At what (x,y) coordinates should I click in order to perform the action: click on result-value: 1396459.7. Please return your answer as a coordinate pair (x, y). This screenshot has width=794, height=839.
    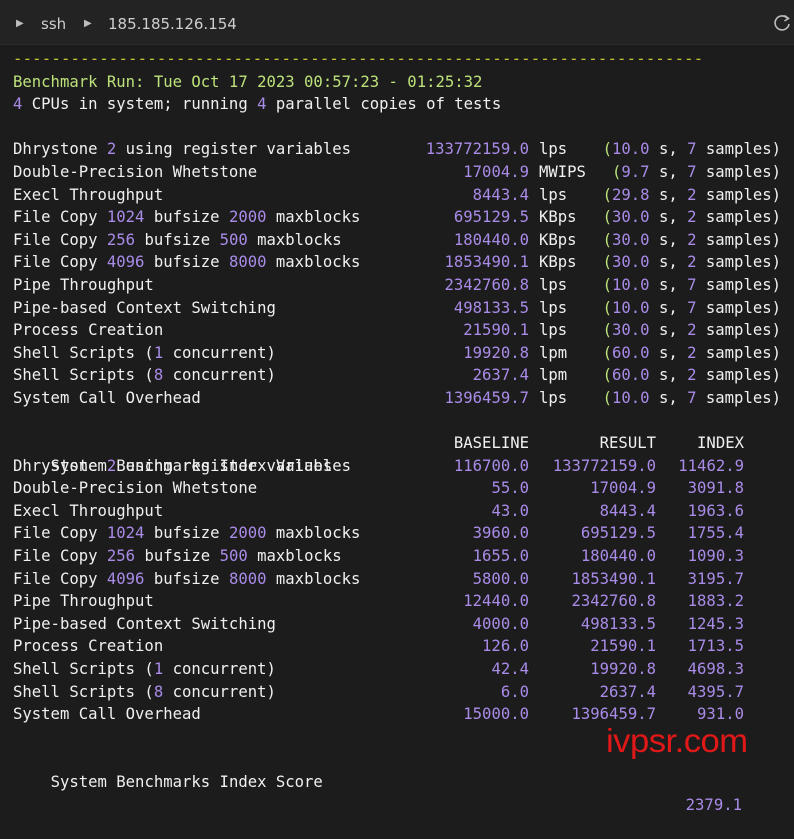
    Looking at the image, I should click on (487, 397).